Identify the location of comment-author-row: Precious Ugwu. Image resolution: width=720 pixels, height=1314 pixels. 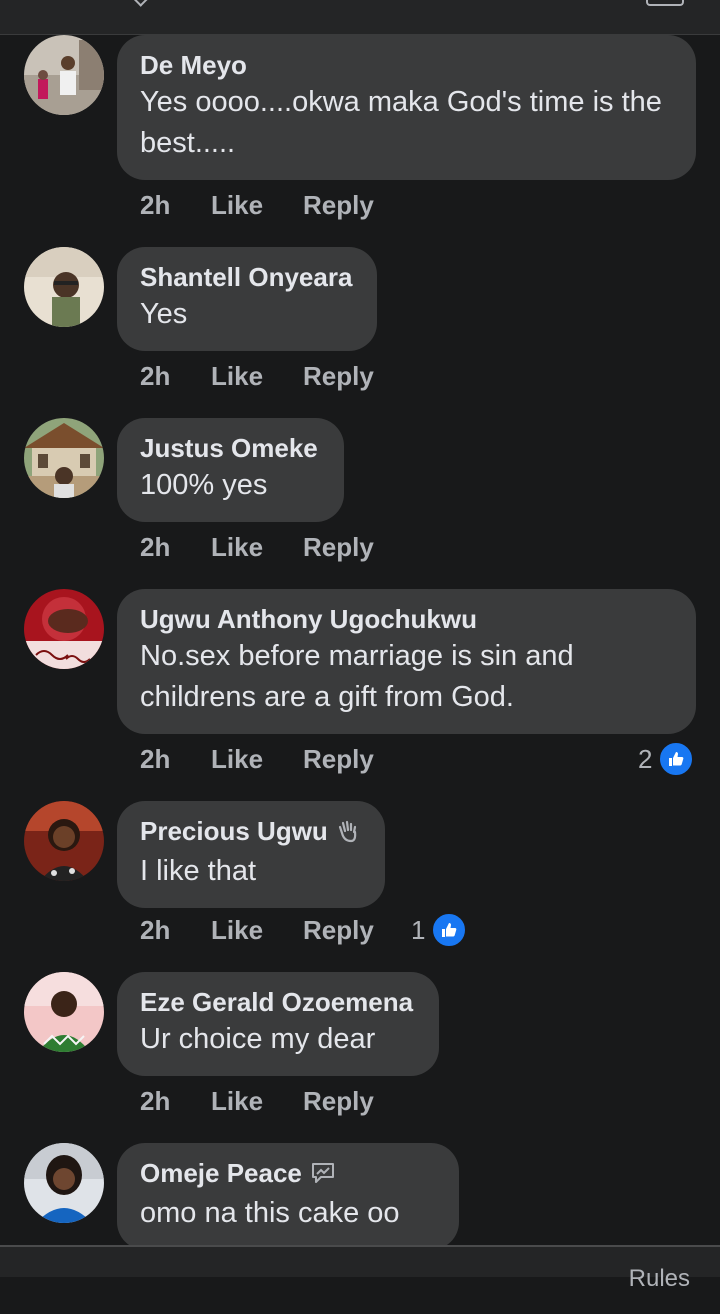
(250, 832).